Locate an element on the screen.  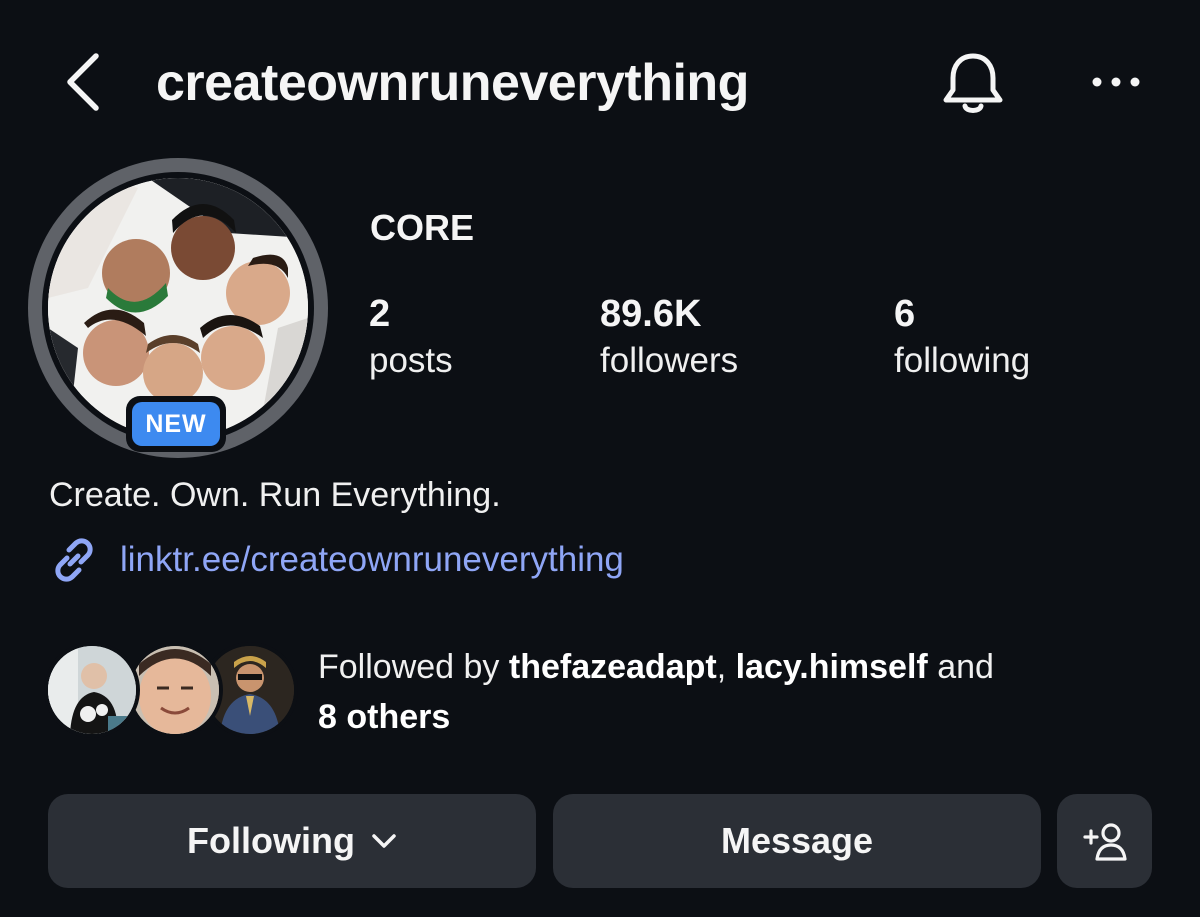
posts-stat: 2 posts is located at coordinates (411, 337).